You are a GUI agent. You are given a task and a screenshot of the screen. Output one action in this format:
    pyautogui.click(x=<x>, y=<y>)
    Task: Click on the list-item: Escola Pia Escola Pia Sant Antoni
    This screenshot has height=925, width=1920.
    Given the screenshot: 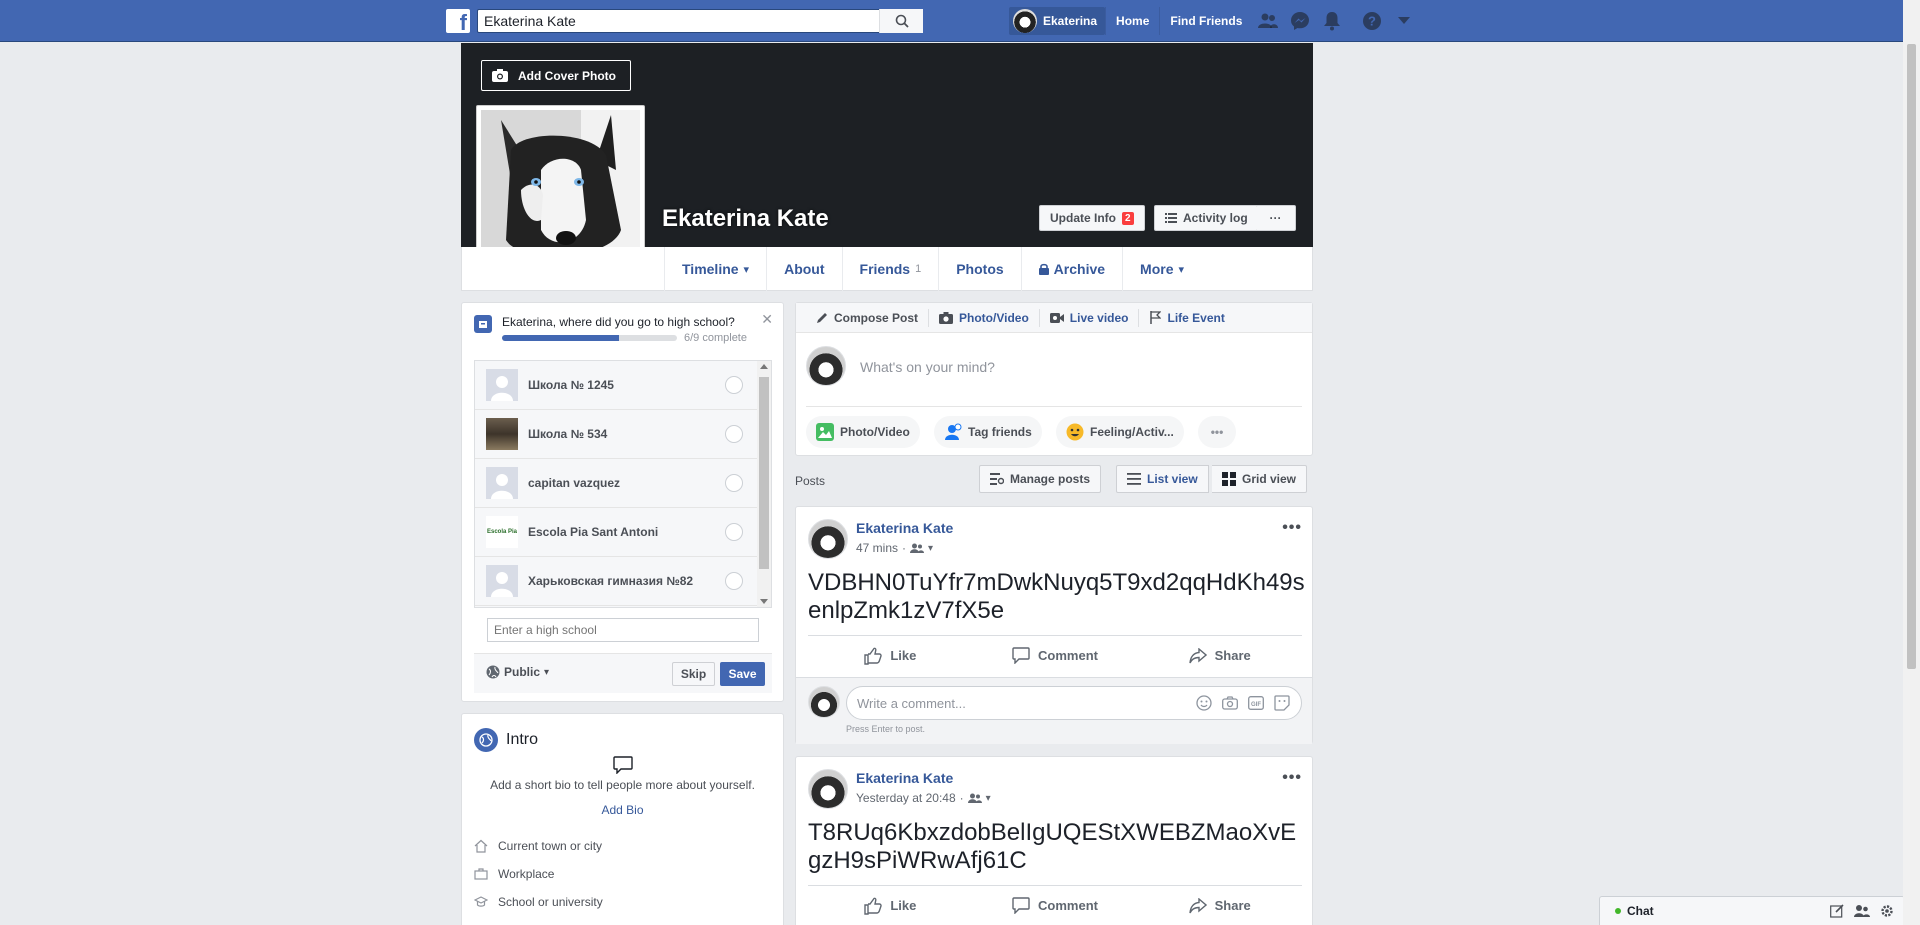 What is the action you would take?
    pyautogui.click(x=623, y=532)
    